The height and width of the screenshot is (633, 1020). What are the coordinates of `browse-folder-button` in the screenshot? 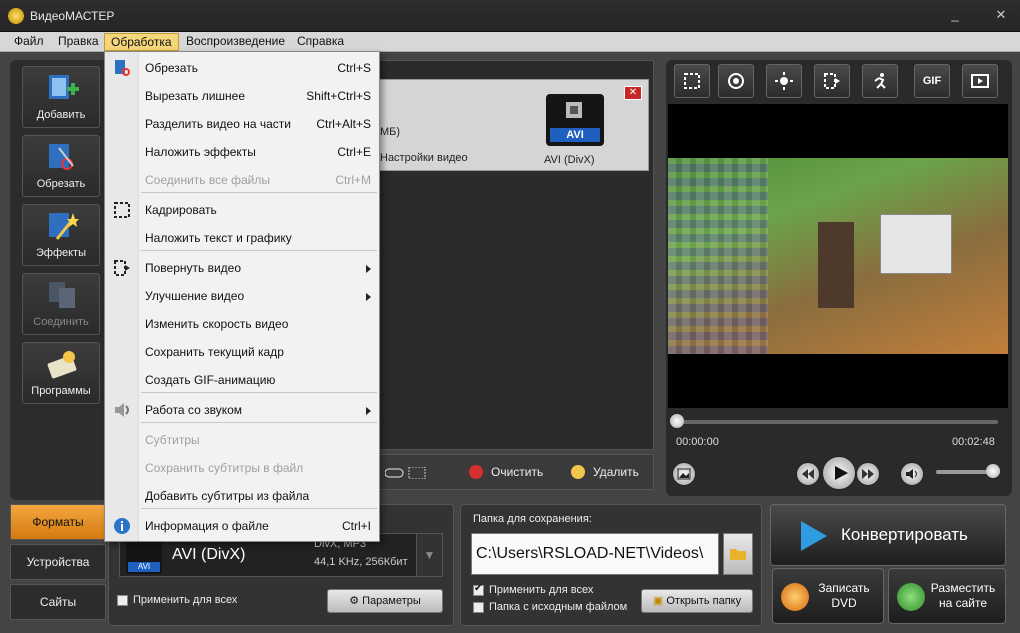 It's located at (738, 554).